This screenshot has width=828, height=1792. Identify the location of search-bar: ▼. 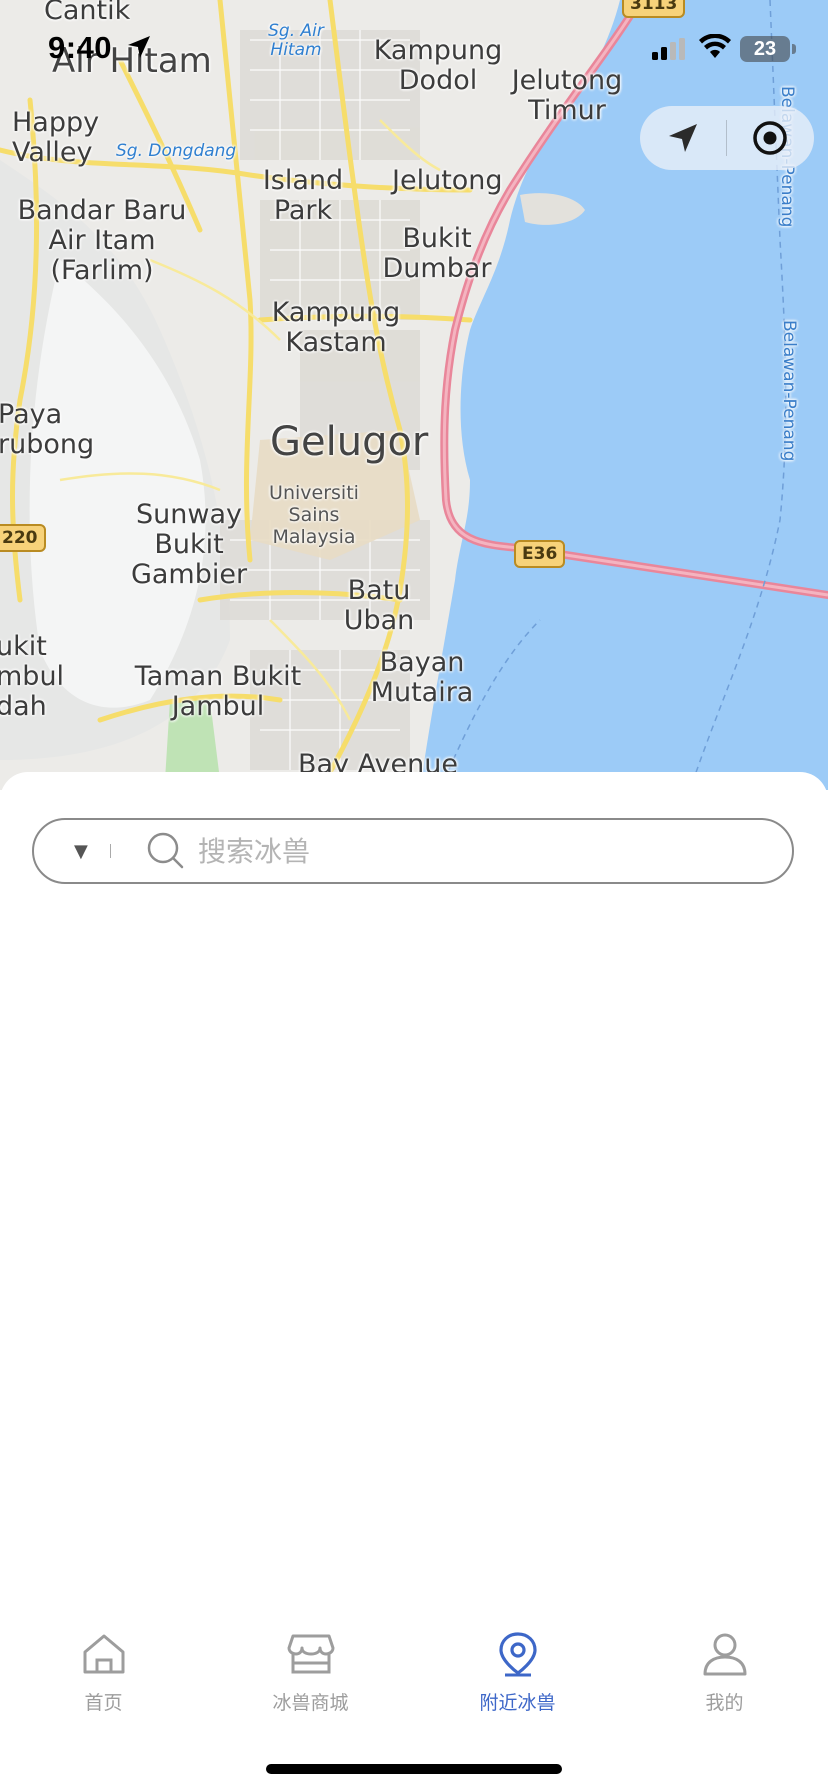
(413, 851).